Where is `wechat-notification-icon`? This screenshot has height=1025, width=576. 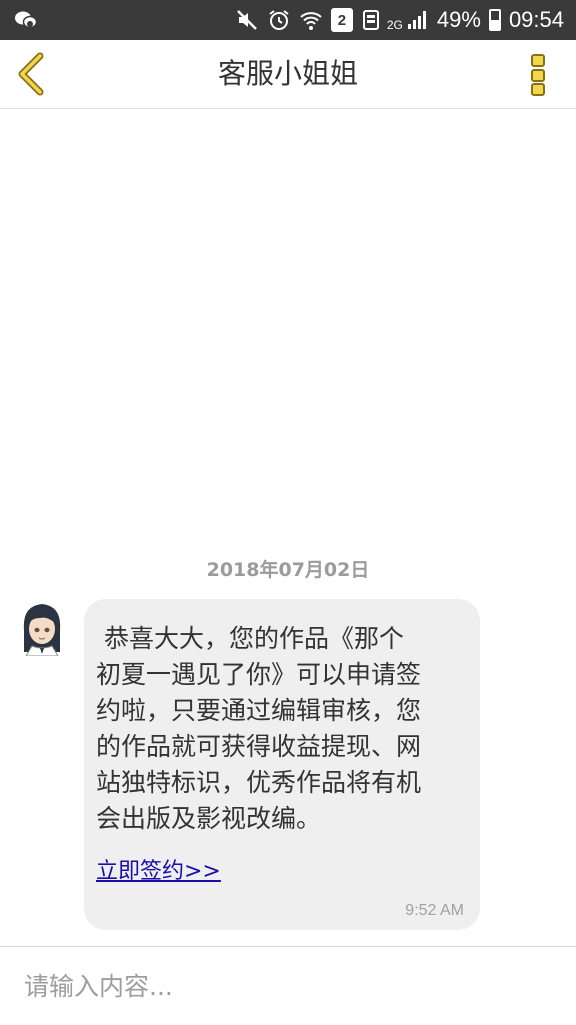
wechat-notification-icon is located at coordinates (26, 20).